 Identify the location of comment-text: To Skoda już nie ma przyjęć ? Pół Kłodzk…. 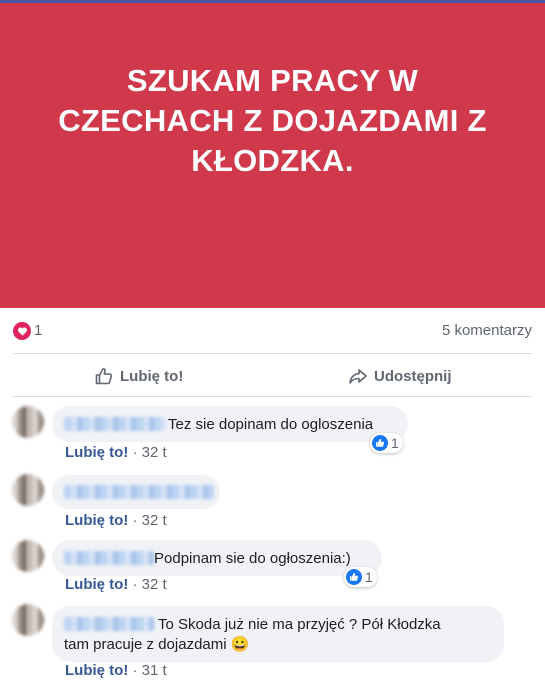
(299, 624).